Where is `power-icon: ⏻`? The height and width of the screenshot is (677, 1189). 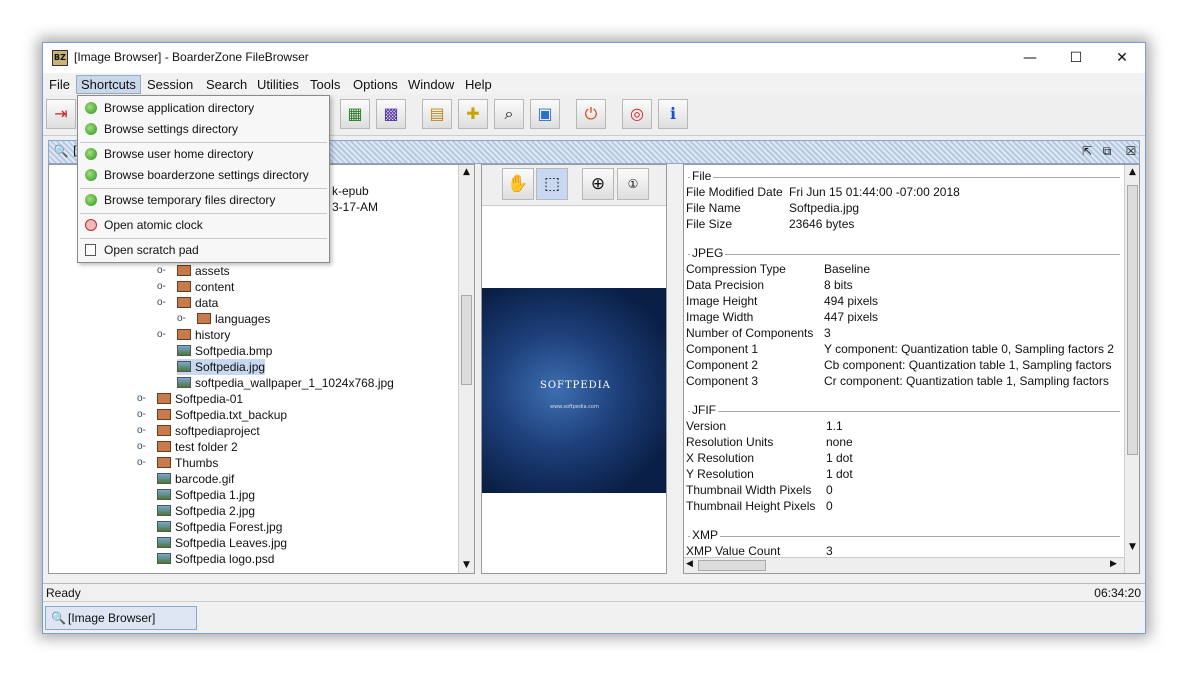 power-icon: ⏻ is located at coordinates (591, 114).